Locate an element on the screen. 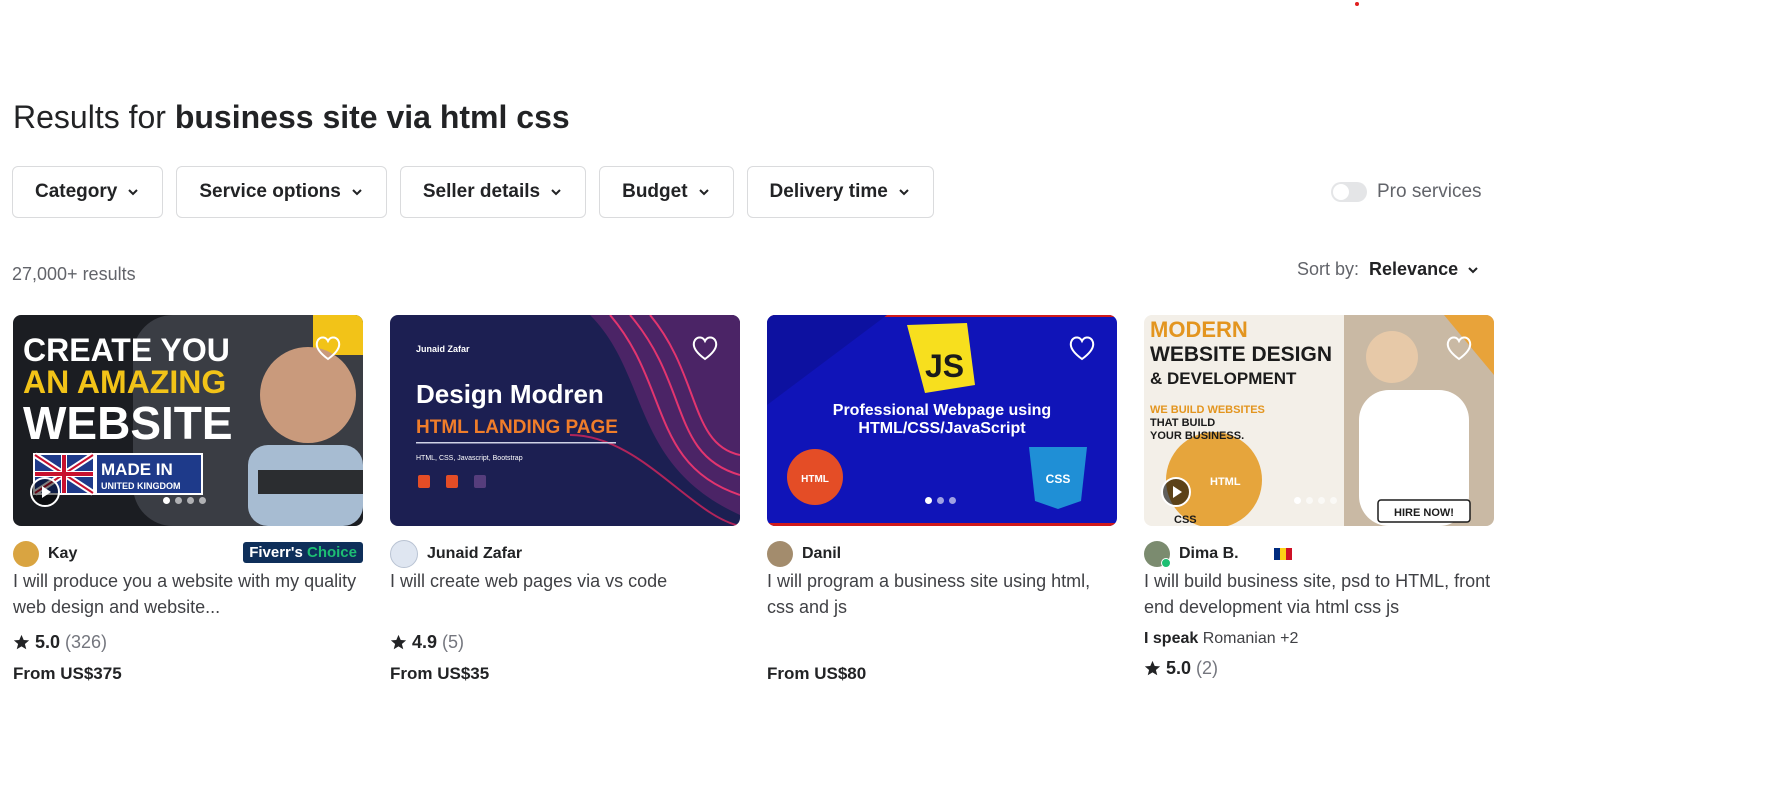 The image size is (1767, 788). sort-dropdown: Sort by: Relevance is located at coordinates (1388, 269).